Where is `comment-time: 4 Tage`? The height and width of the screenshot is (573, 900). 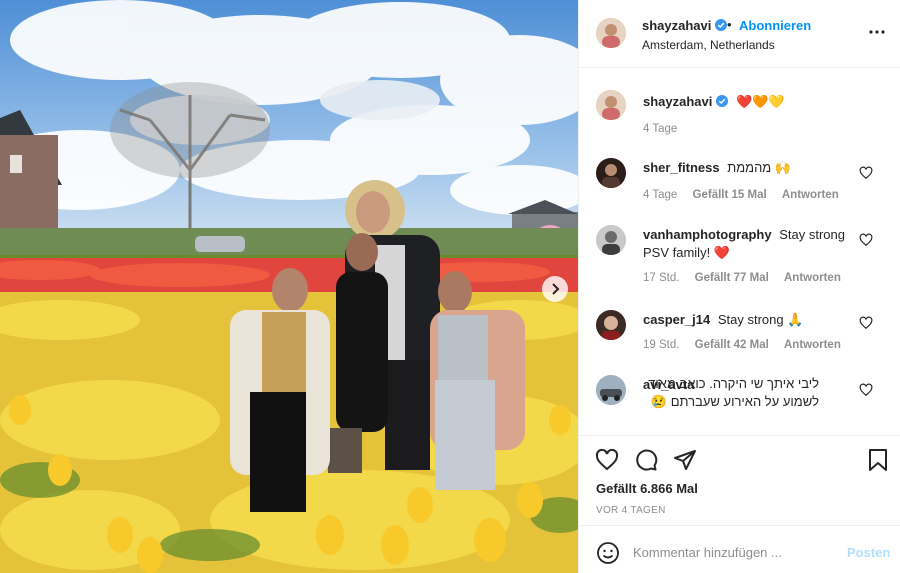 comment-time: 4 Tage is located at coordinates (660, 195).